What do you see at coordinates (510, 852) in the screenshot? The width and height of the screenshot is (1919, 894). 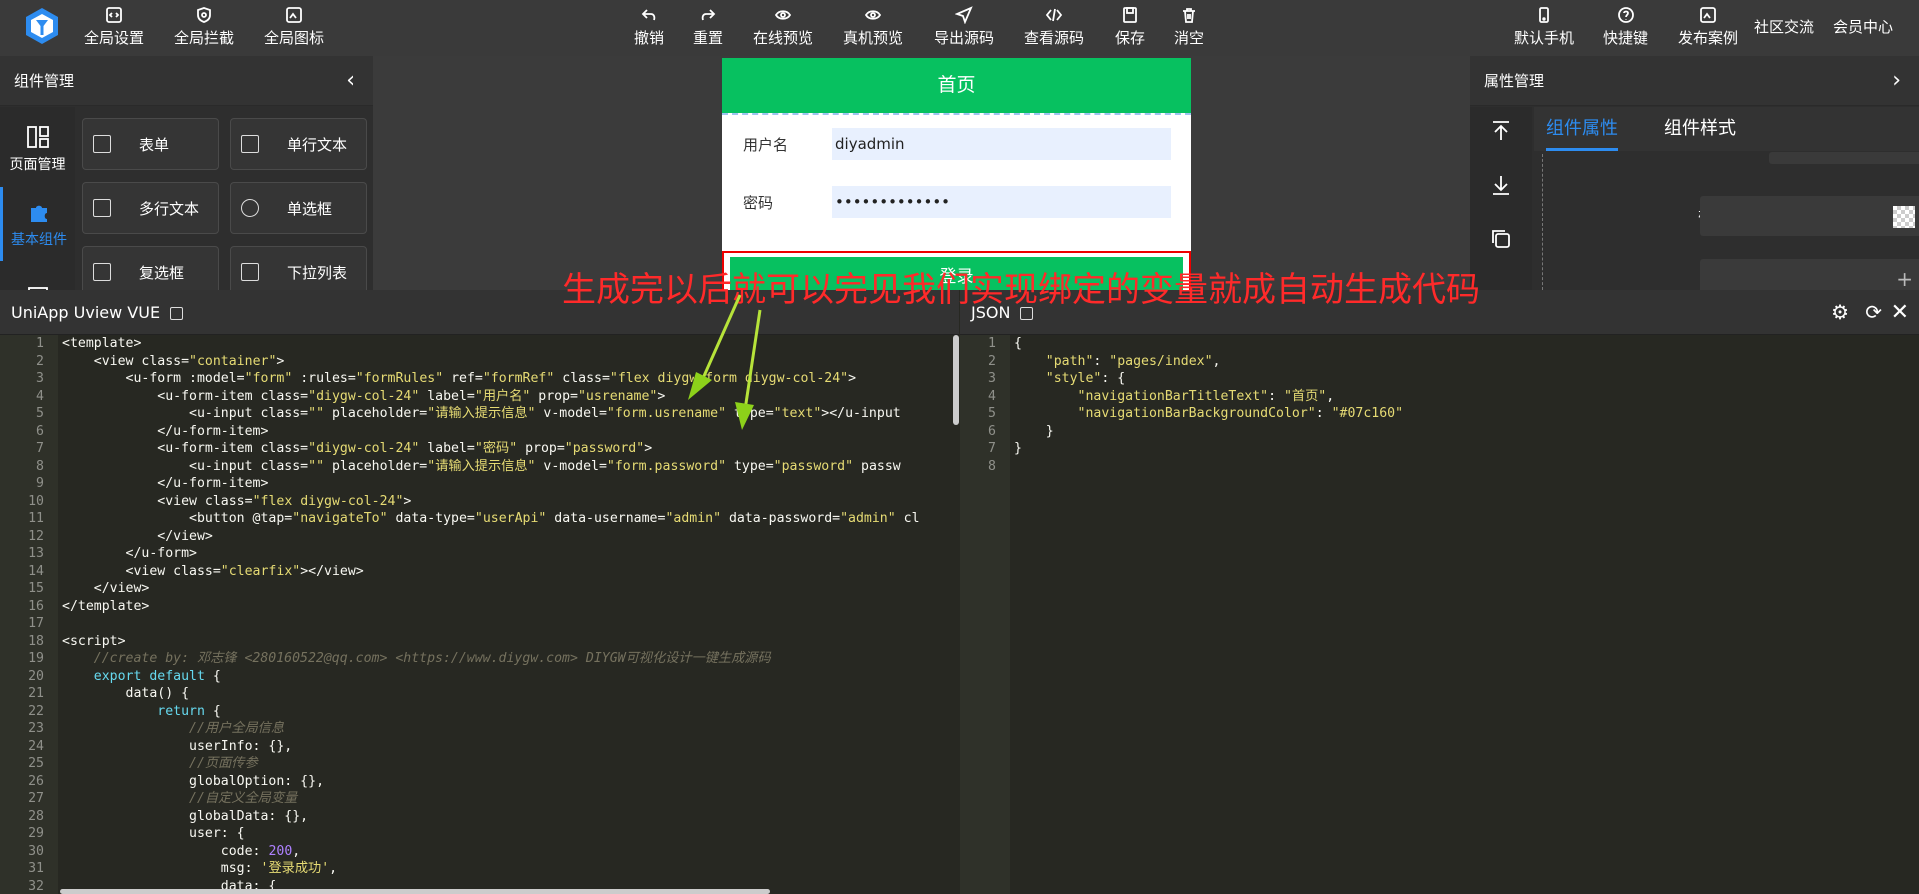 I see `code-line: code: 200,` at bounding box center [510, 852].